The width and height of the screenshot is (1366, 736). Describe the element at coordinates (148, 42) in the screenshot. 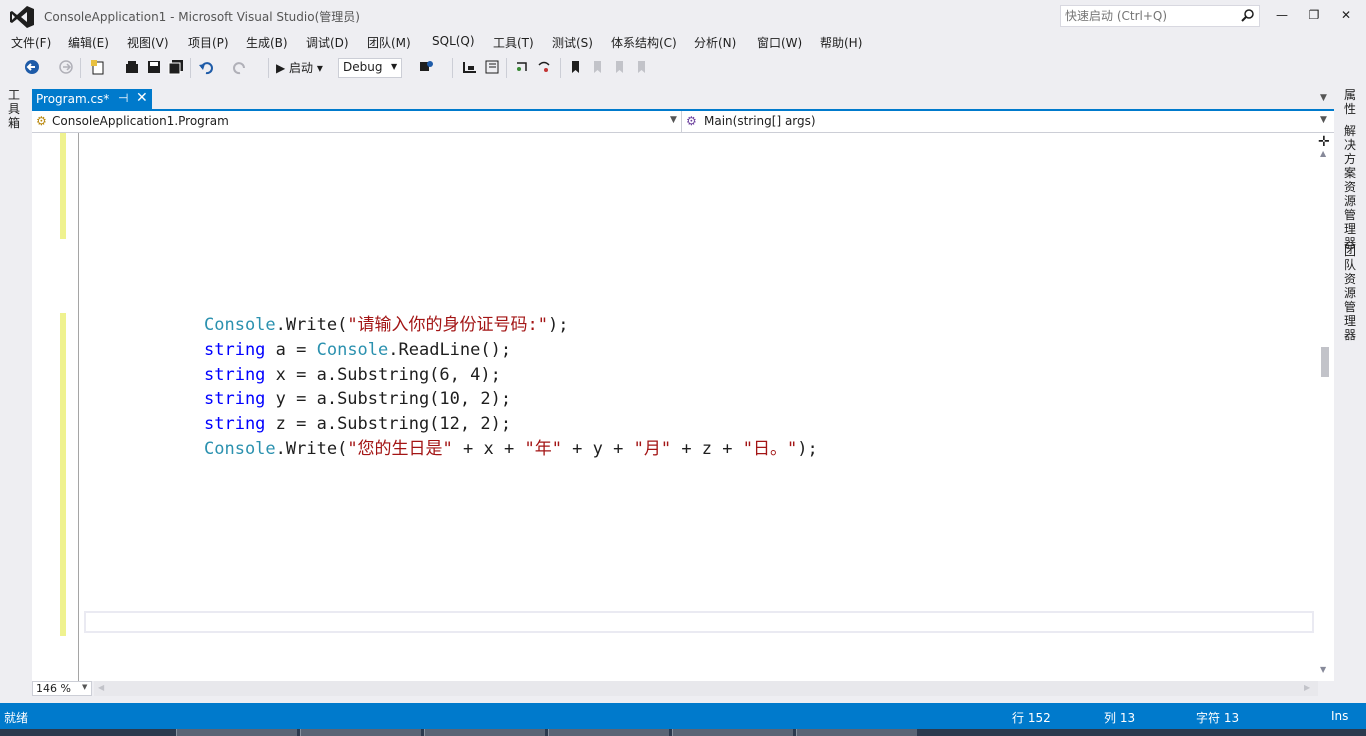

I see `menu-view: 视图(V)` at that location.